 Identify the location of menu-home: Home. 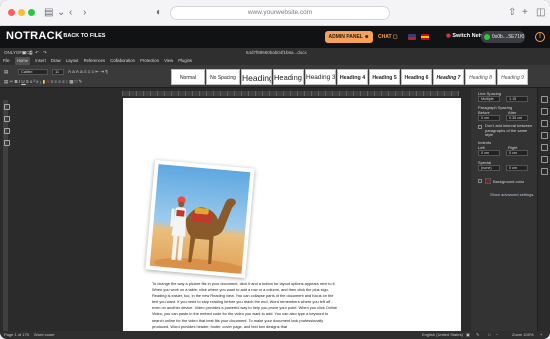
(22, 61).